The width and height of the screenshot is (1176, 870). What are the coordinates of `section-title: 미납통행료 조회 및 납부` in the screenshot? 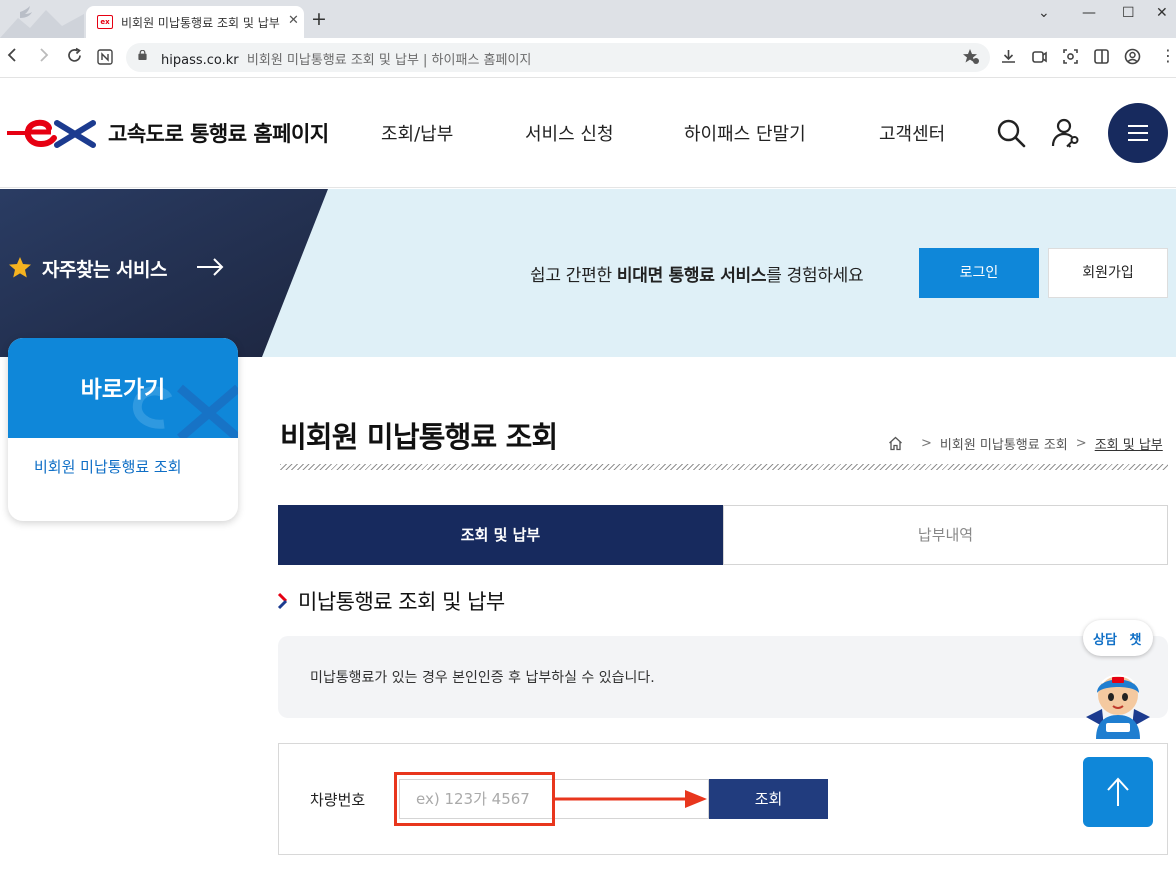 It's located at (401, 602).